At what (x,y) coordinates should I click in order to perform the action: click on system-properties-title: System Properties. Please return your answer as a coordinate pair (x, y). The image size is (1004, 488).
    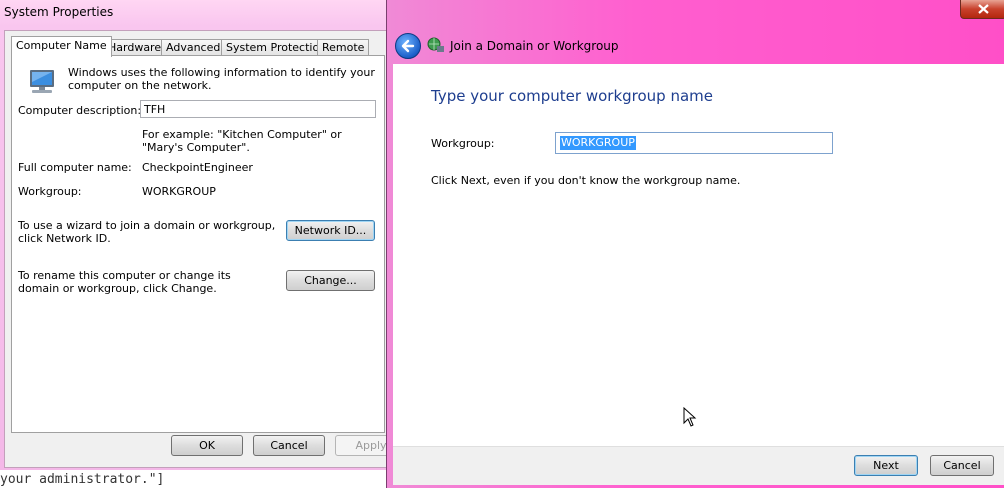
    Looking at the image, I should click on (59, 12).